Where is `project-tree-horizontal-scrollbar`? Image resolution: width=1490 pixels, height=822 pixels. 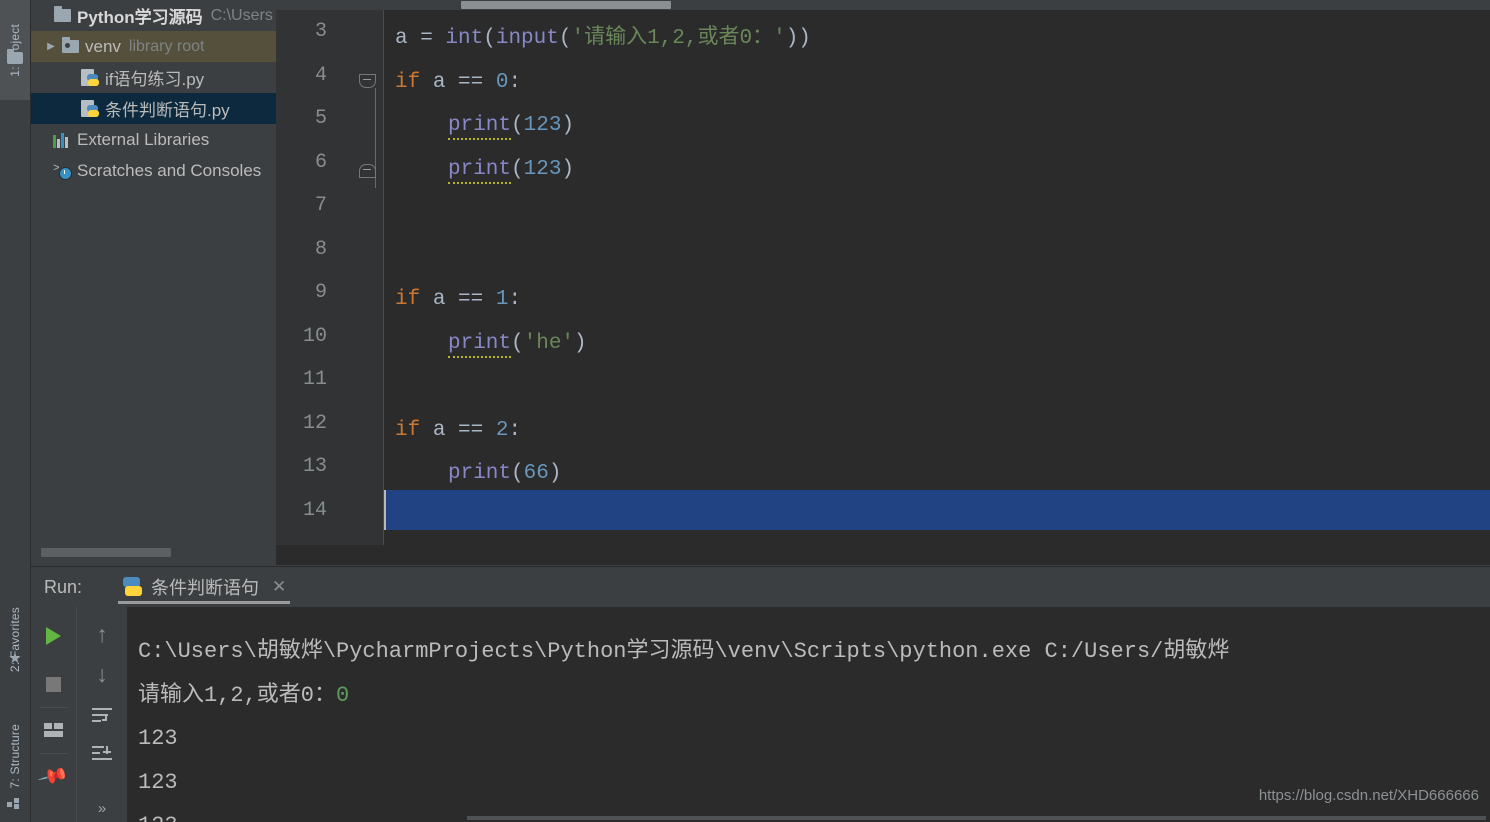 project-tree-horizontal-scrollbar is located at coordinates (106, 552).